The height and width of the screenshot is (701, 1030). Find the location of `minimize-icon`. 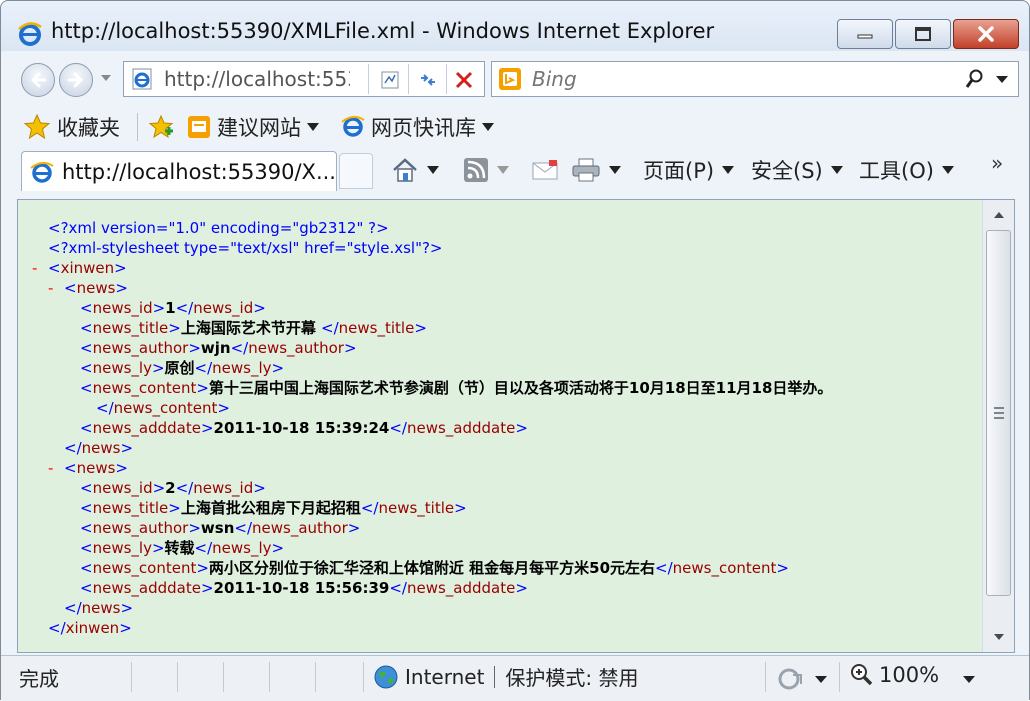

minimize-icon is located at coordinates (865, 36).